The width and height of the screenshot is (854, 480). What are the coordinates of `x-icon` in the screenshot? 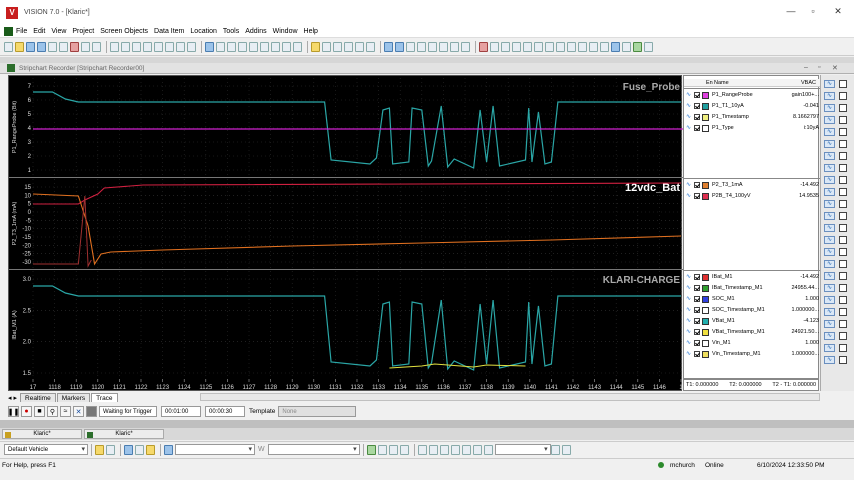 It's located at (444, 449).